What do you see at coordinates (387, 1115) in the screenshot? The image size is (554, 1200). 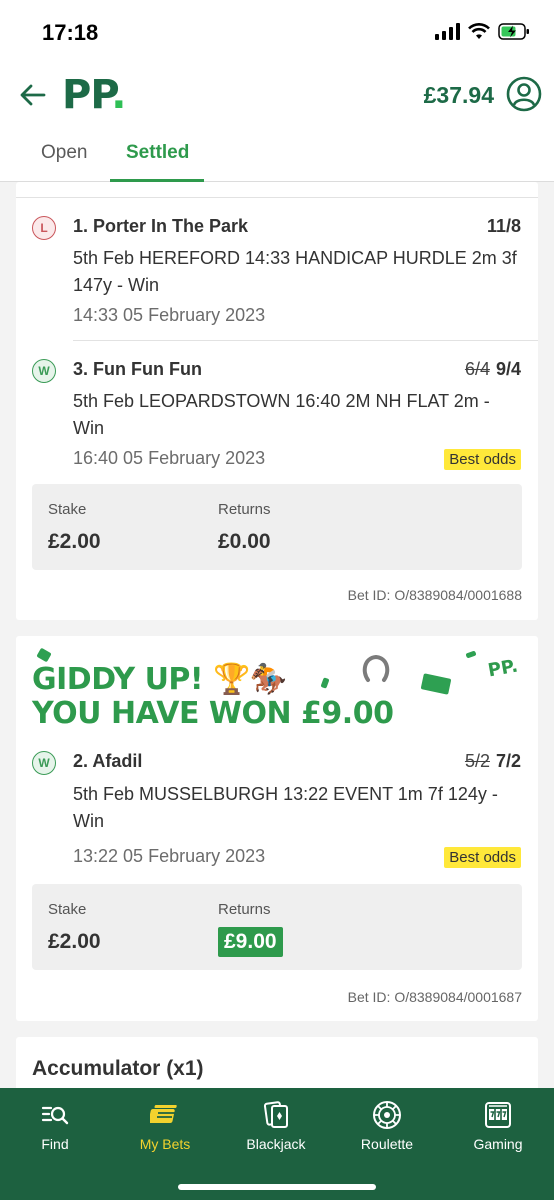 I see `roulette-icon` at bounding box center [387, 1115].